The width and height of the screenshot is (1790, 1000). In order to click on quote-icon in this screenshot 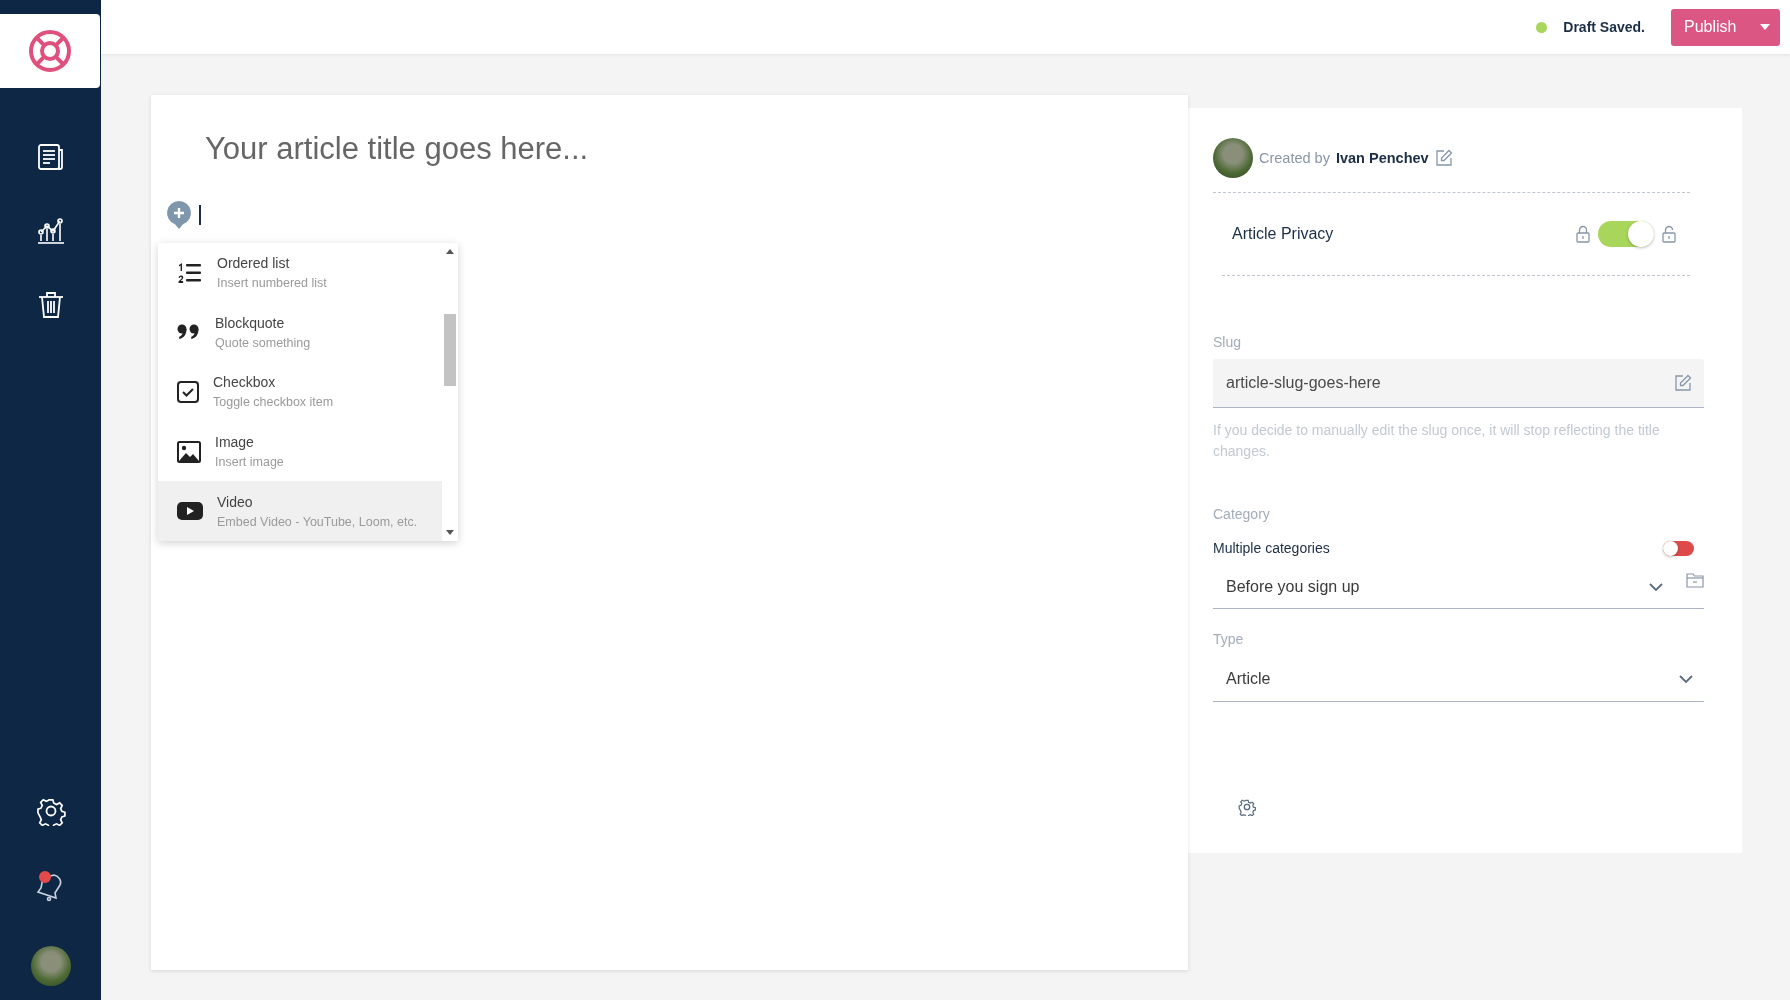, I will do `click(189, 332)`.